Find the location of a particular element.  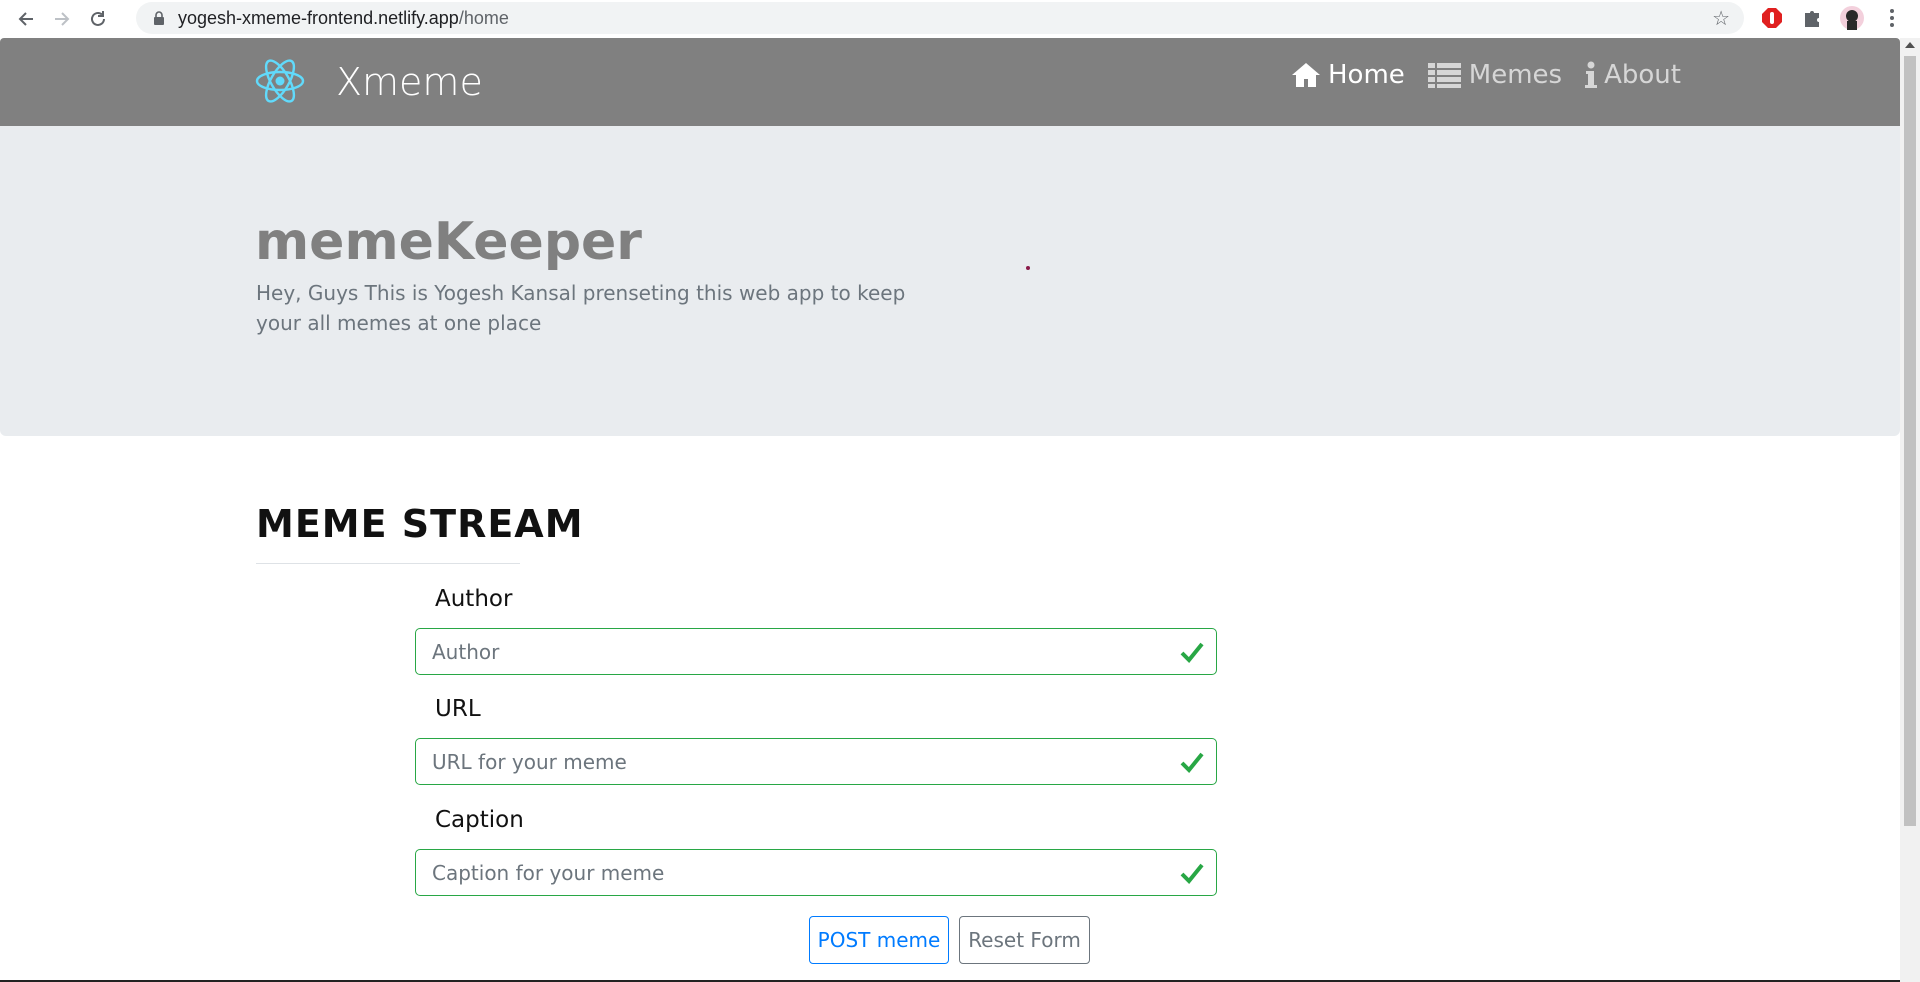

url-host: yogesh-xmeme-frontend.netlify.app is located at coordinates (318, 17).